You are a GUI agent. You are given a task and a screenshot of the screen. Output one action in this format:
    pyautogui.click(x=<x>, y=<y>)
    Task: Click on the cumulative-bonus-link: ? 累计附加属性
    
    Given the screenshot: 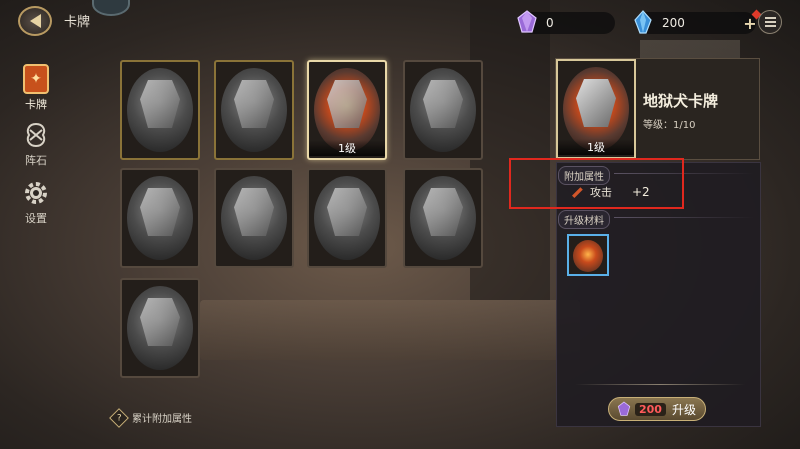 What is the action you would take?
    pyautogui.click(x=150, y=417)
    